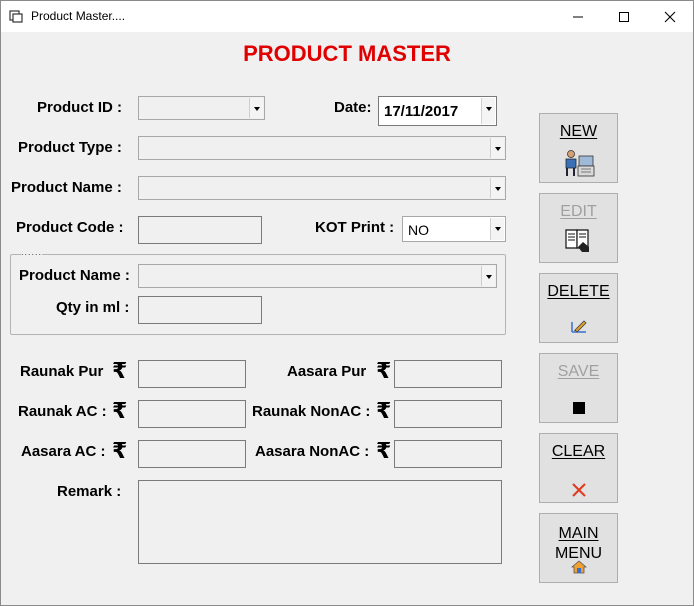  I want to click on product-code-input, so click(200, 230).